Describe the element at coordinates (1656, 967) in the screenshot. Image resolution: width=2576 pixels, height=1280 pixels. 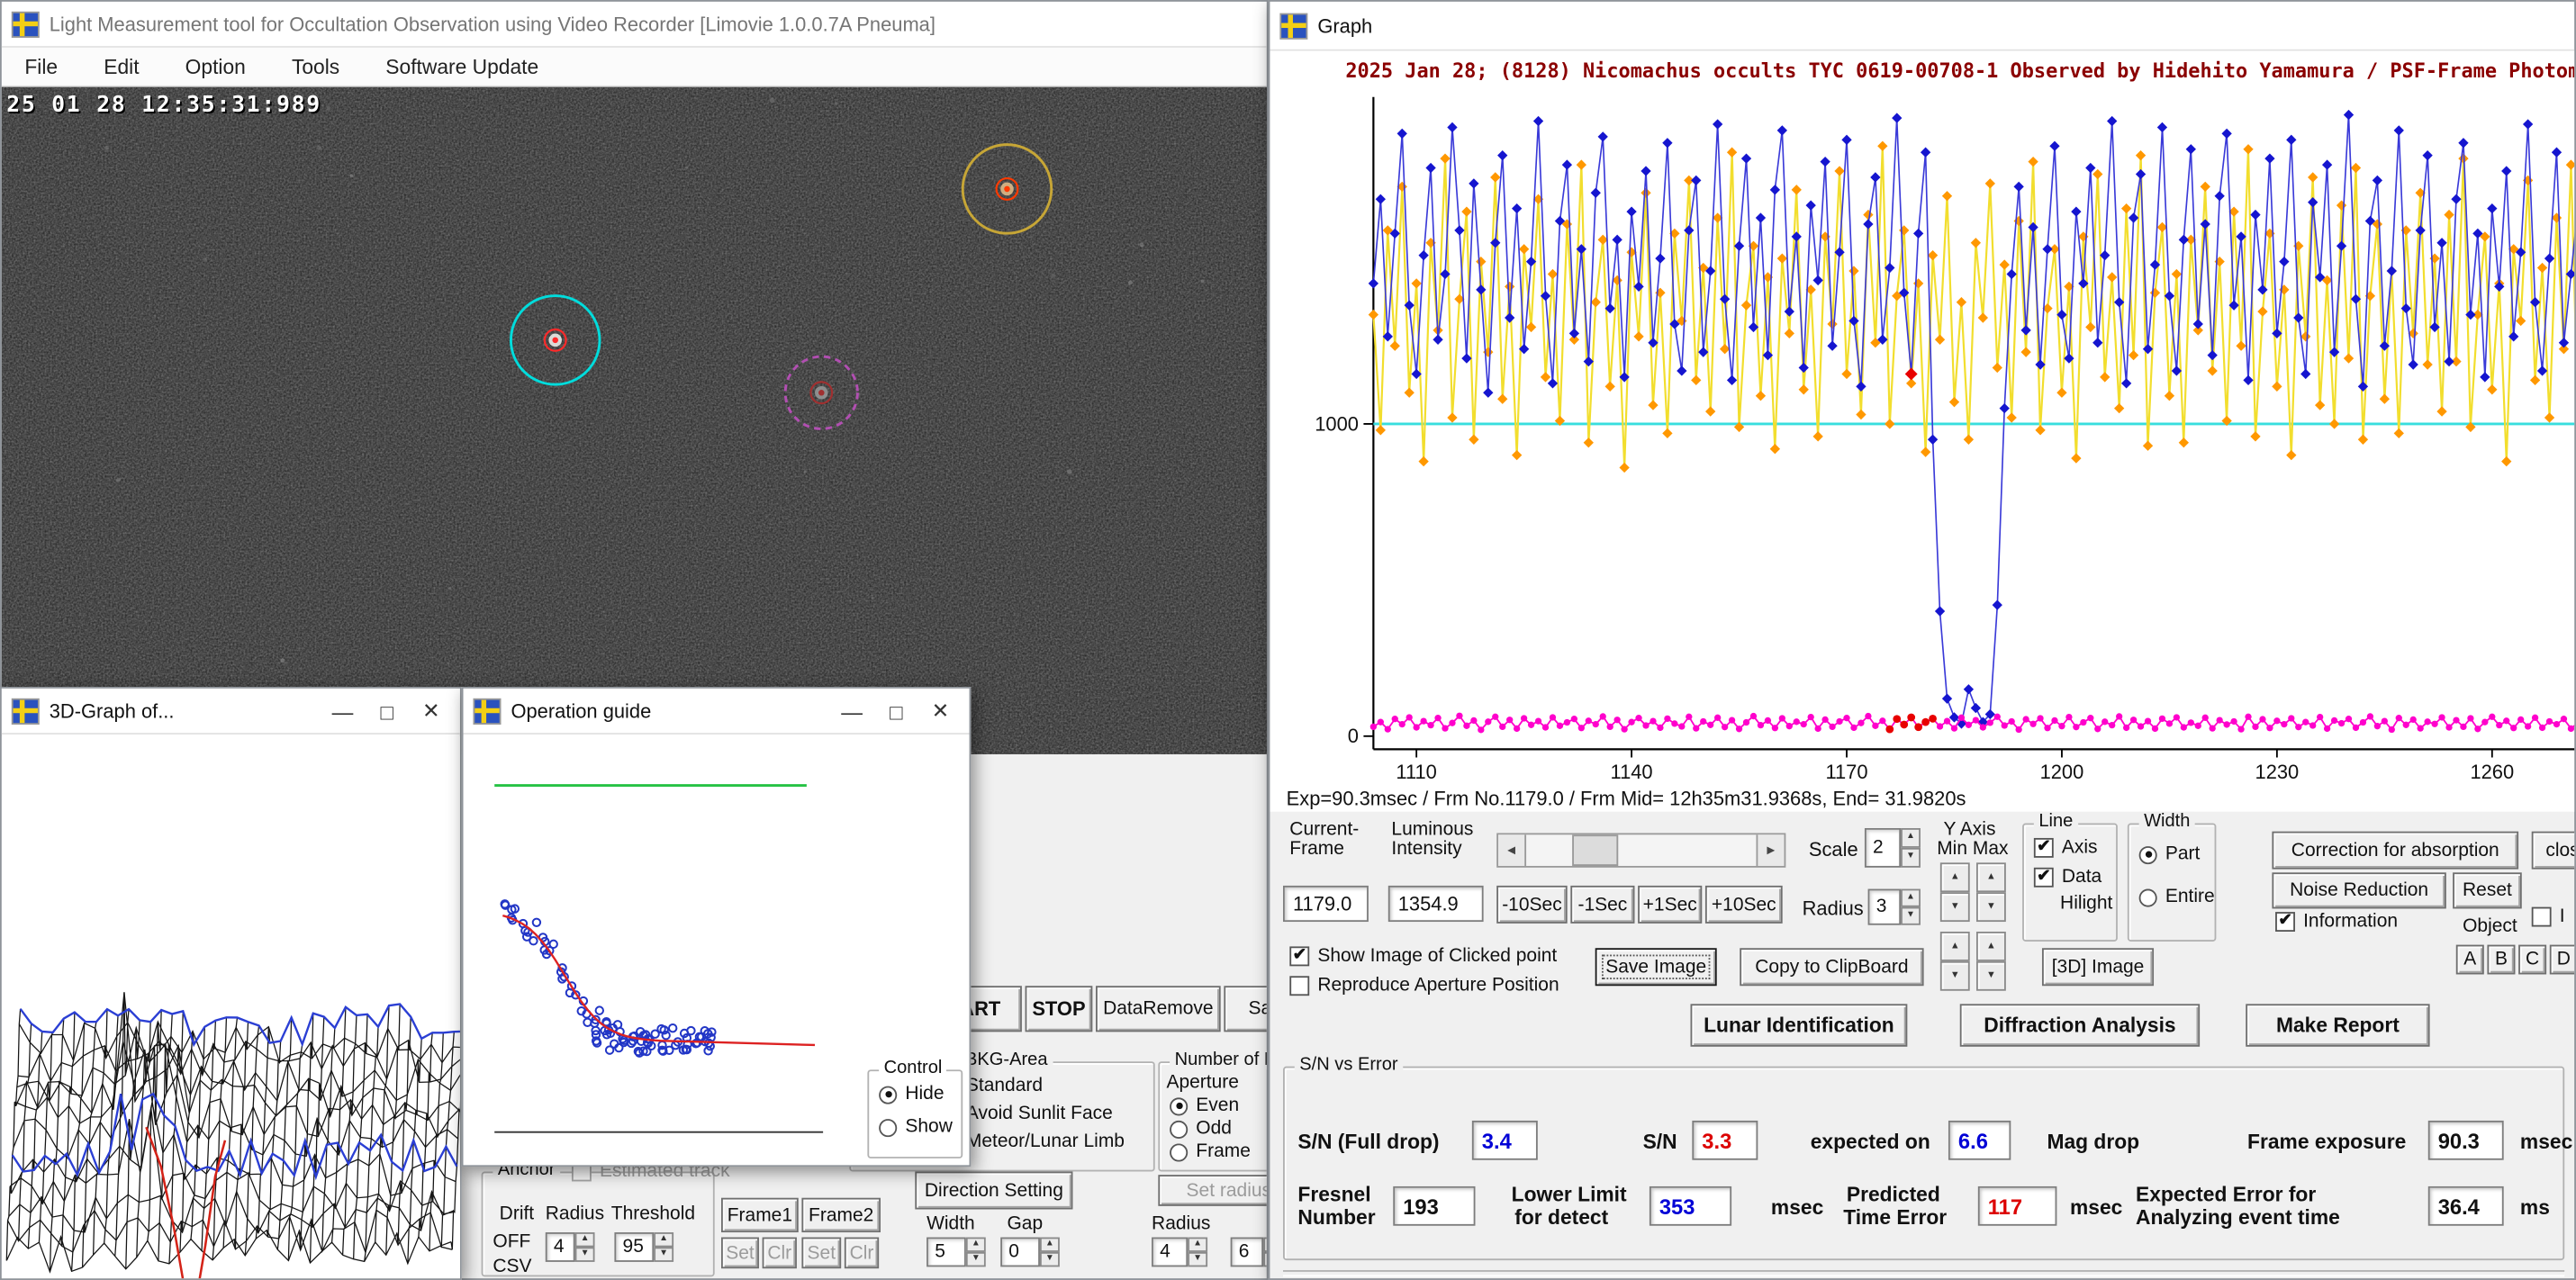
I see `save-image-button: Save Image` at that location.